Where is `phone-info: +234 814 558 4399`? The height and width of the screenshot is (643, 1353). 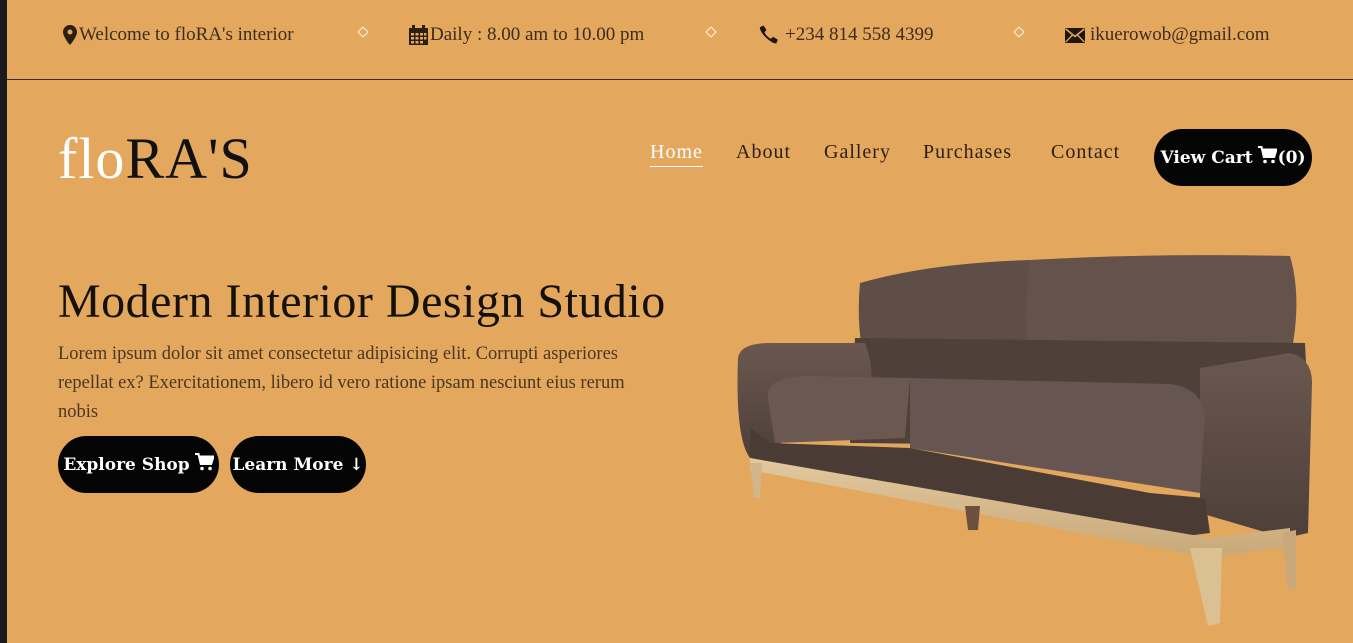
phone-info: +234 814 558 4399 is located at coordinates (846, 35).